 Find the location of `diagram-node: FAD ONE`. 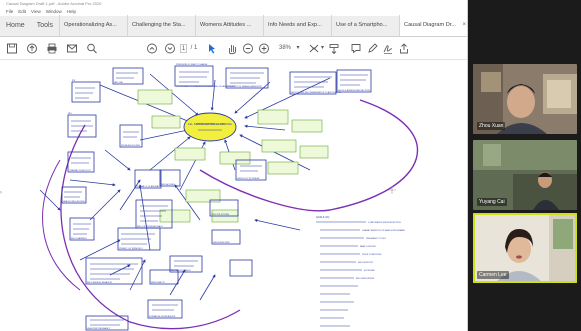

diagram-node: FAD ONE is located at coordinates (118, 82).